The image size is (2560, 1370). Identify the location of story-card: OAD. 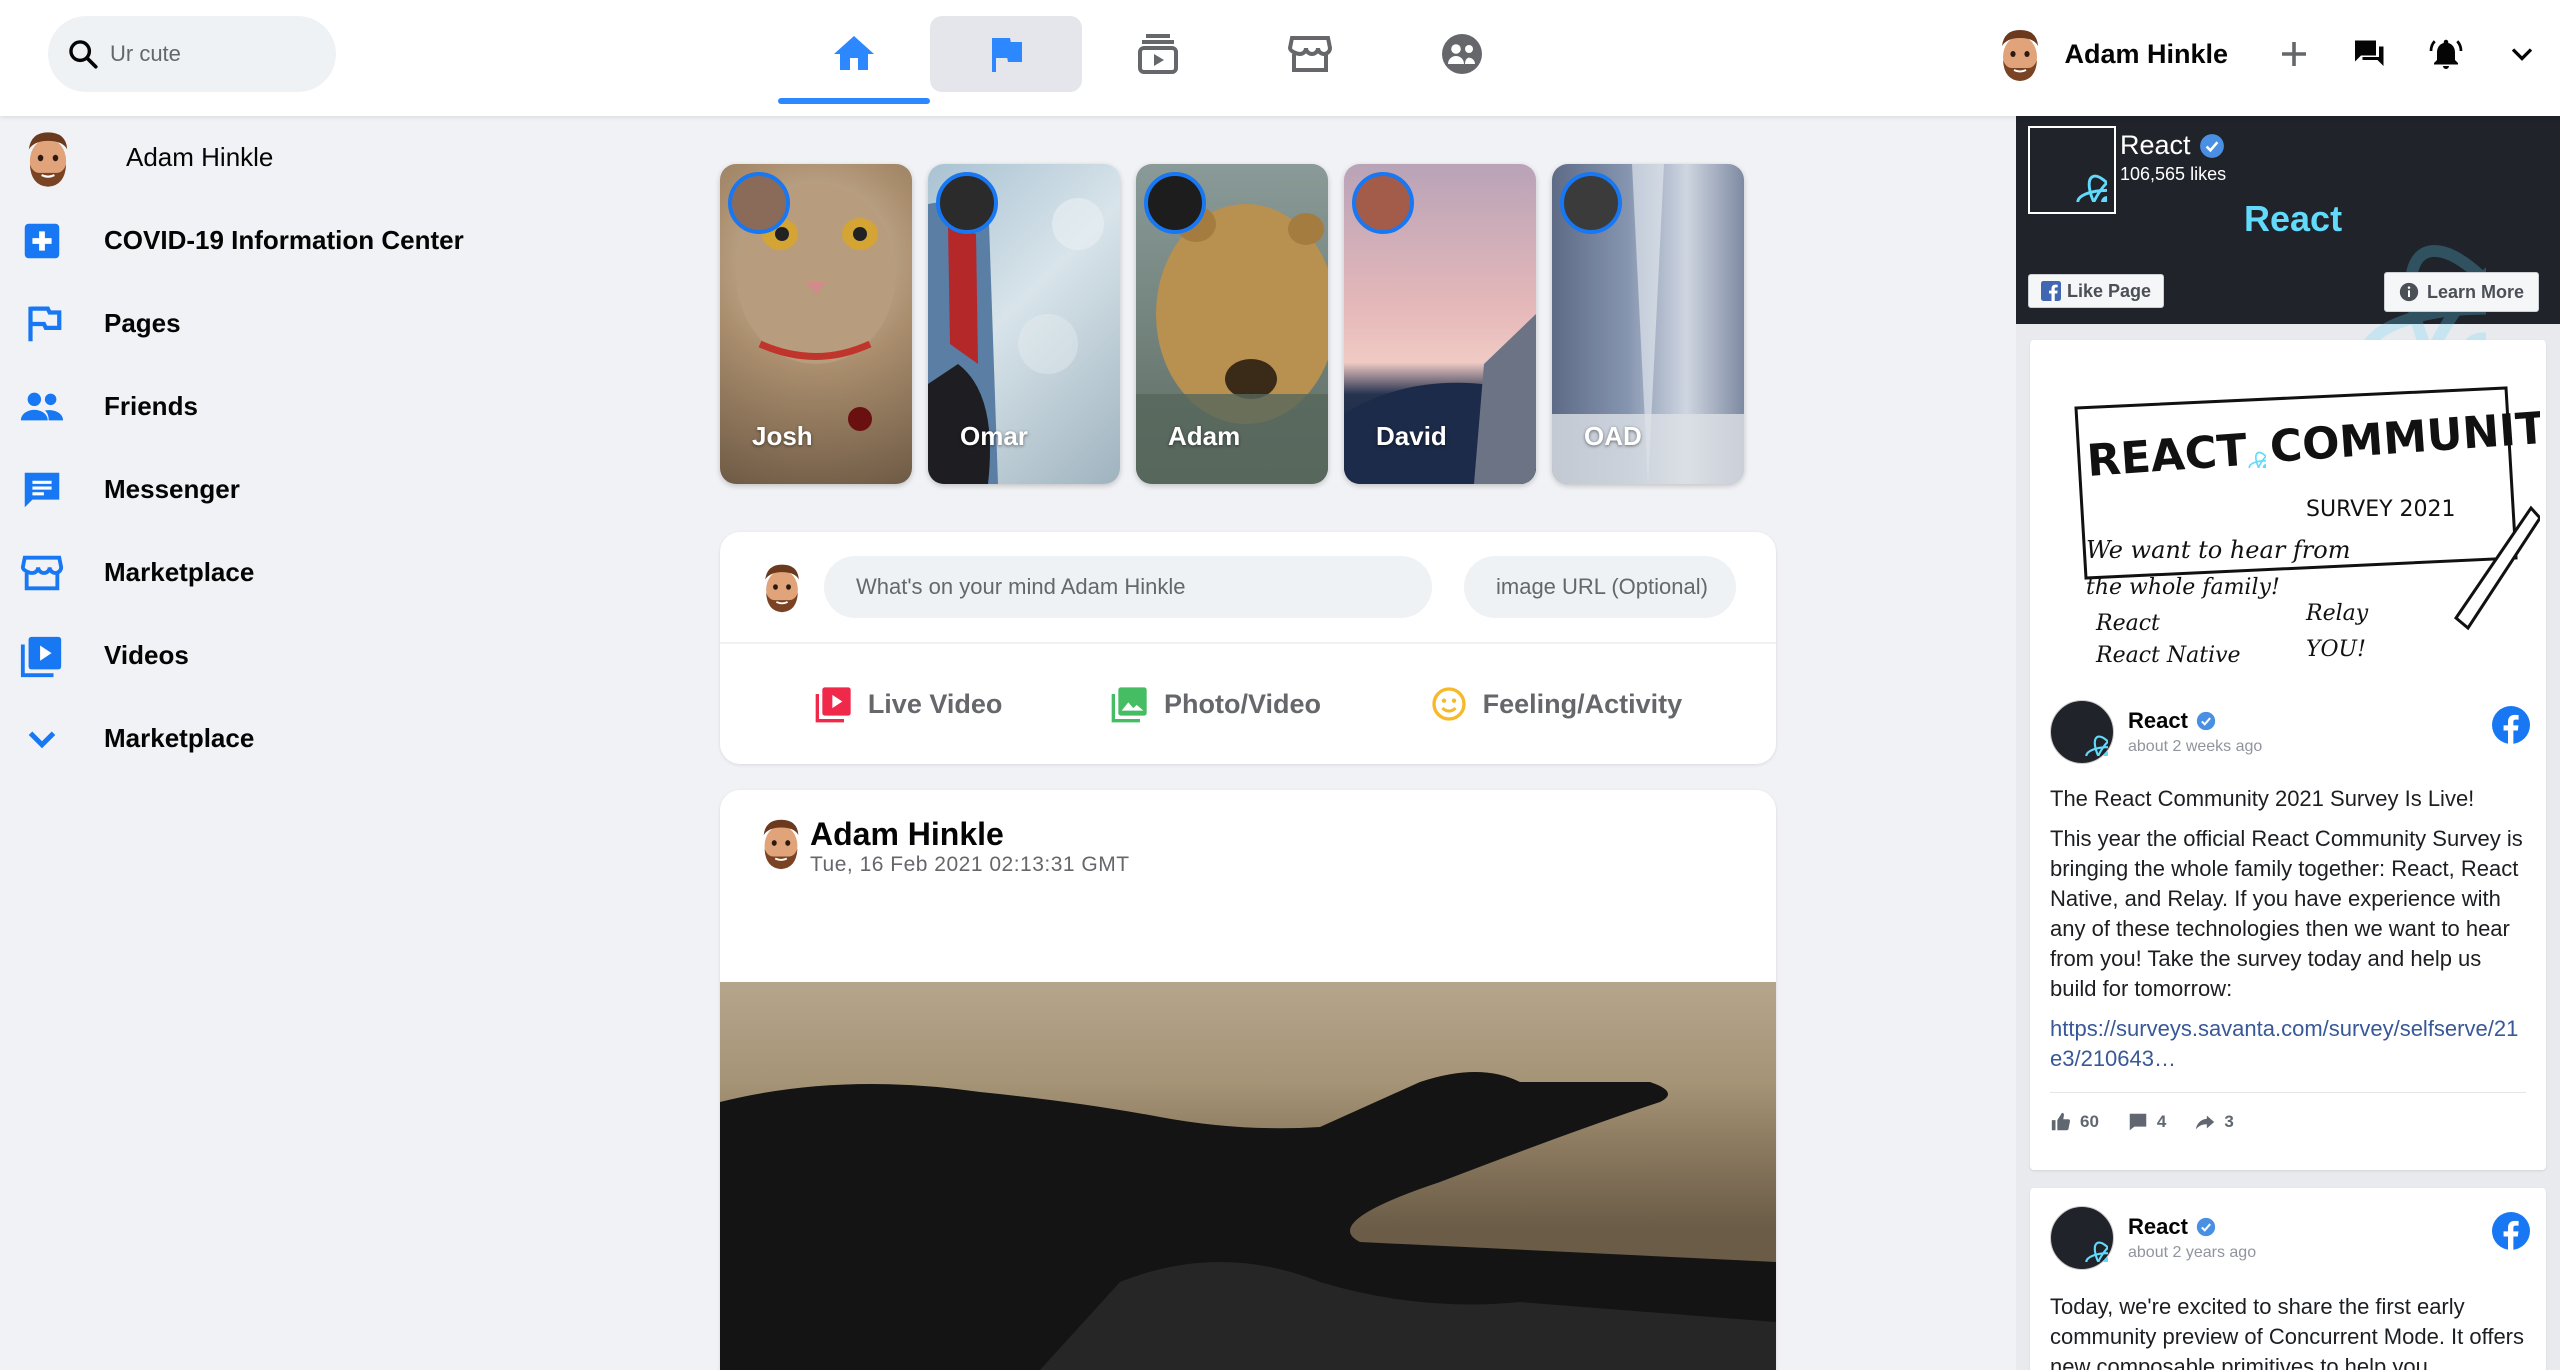
(1648, 324).